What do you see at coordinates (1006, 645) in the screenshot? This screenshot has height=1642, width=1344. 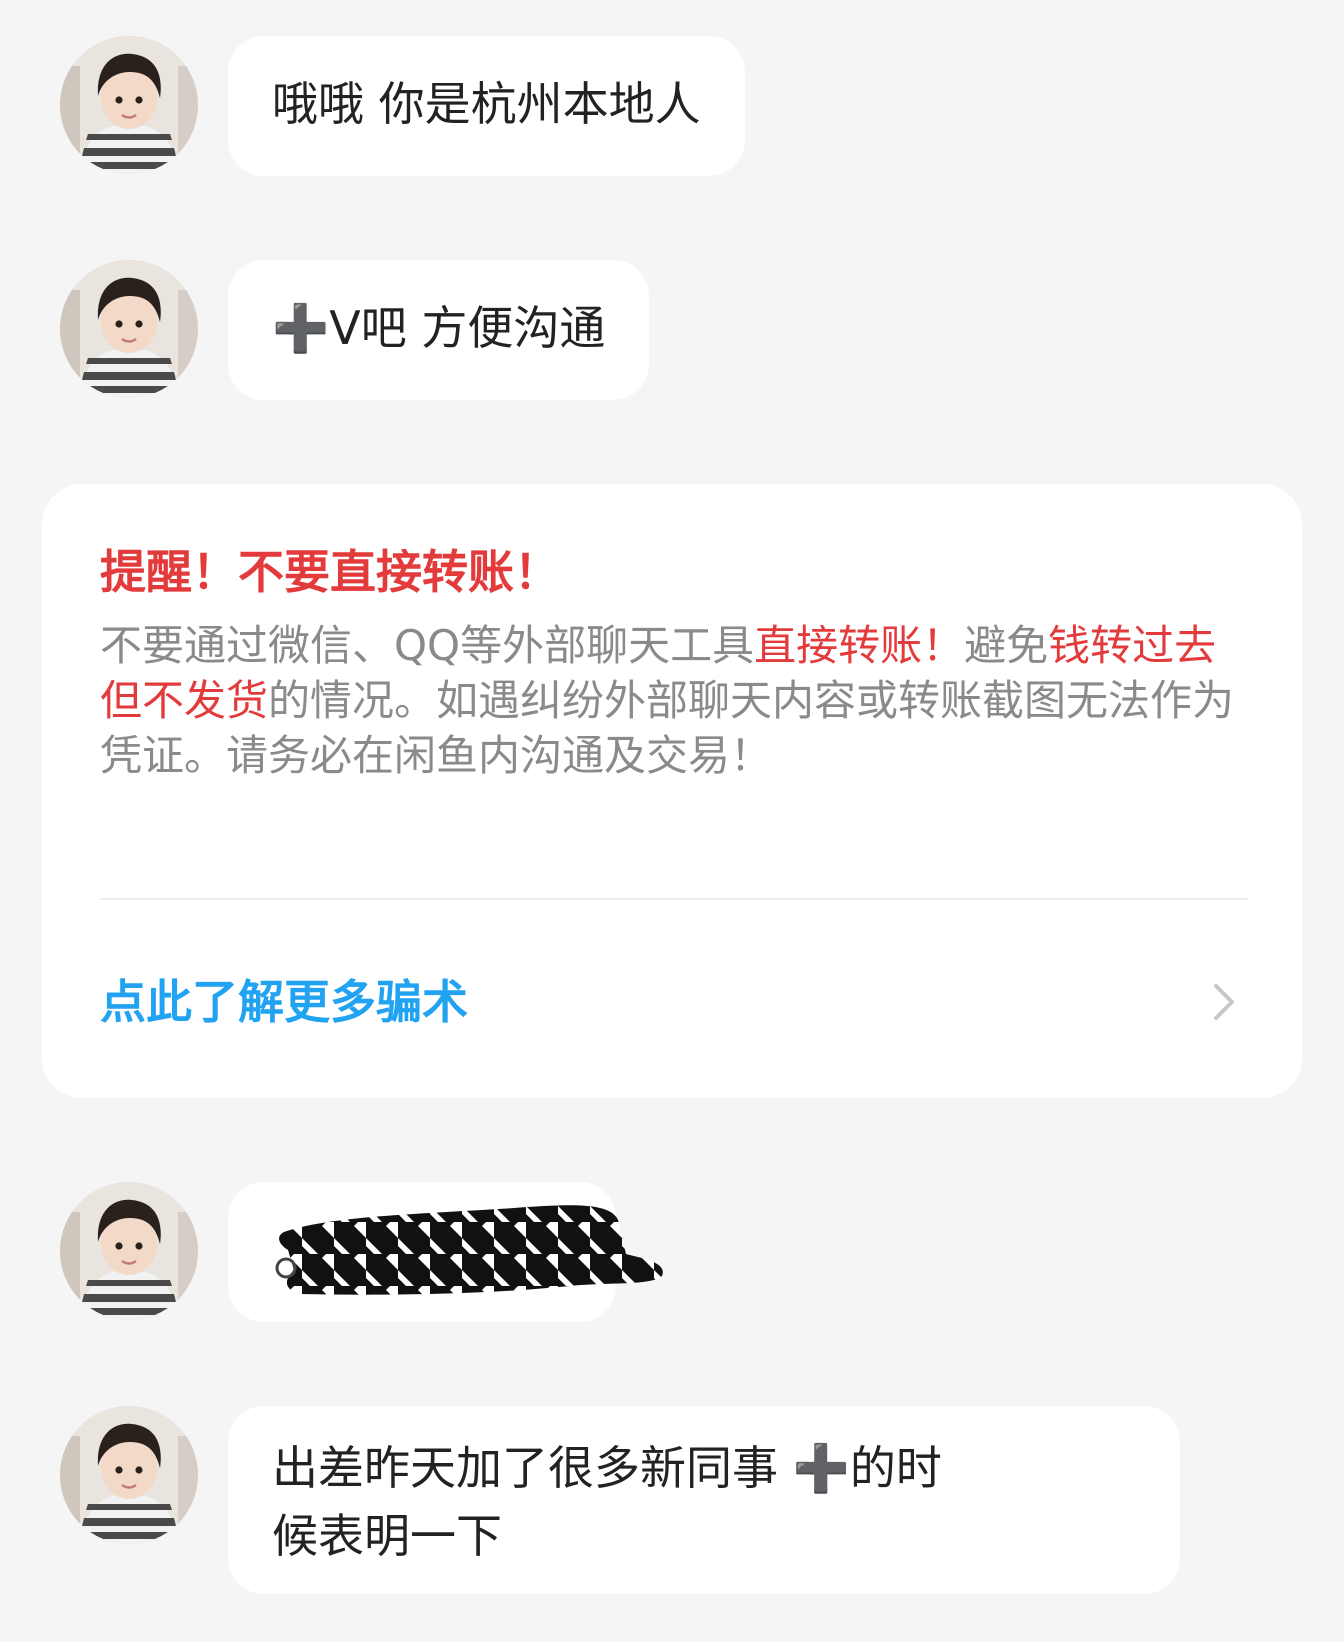 I see `warning-text: 避免` at bounding box center [1006, 645].